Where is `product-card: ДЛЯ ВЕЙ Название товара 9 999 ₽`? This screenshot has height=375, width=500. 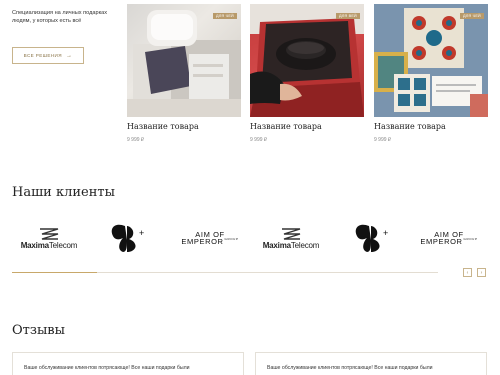
product-card: ДЛЯ ВЕЙ Название товара 9 999 ₽ is located at coordinates (307, 73).